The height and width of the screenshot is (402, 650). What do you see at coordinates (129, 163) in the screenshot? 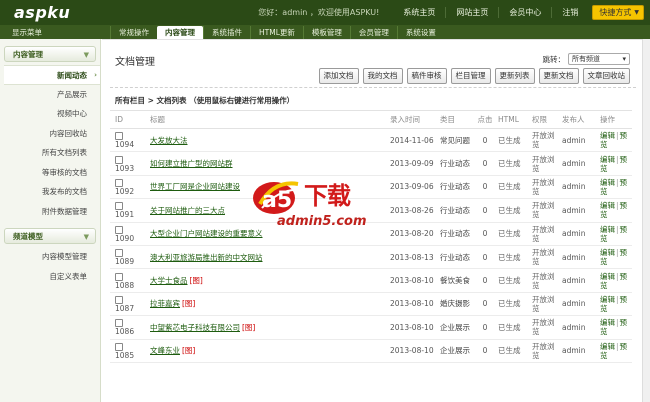
I see `row-id: 1093` at bounding box center [129, 163].